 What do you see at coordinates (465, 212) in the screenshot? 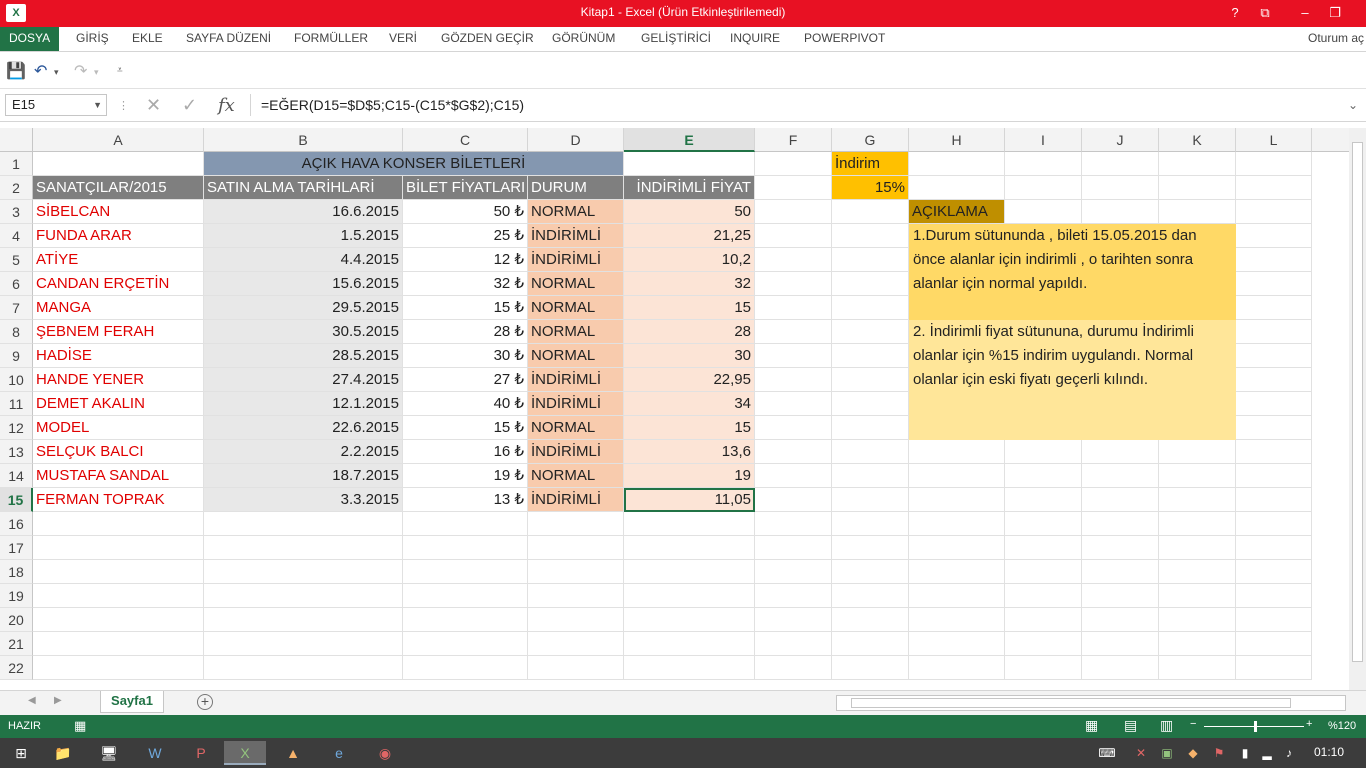
I see `price-cell: 50 ₺` at bounding box center [465, 212].